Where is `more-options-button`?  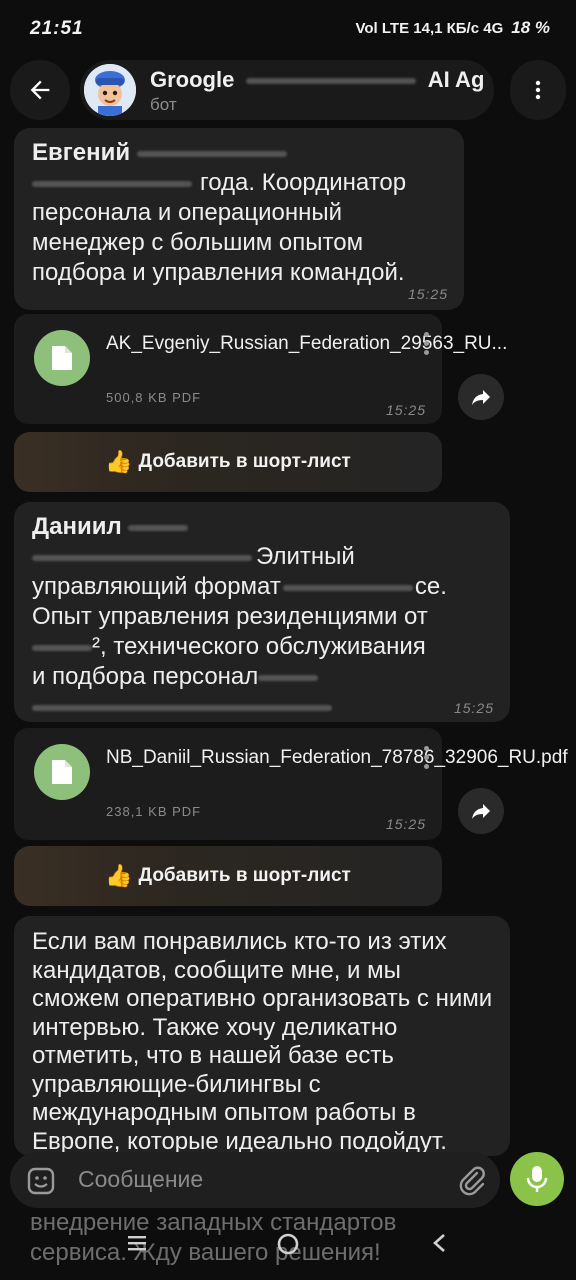
more-options-button is located at coordinates (538, 90).